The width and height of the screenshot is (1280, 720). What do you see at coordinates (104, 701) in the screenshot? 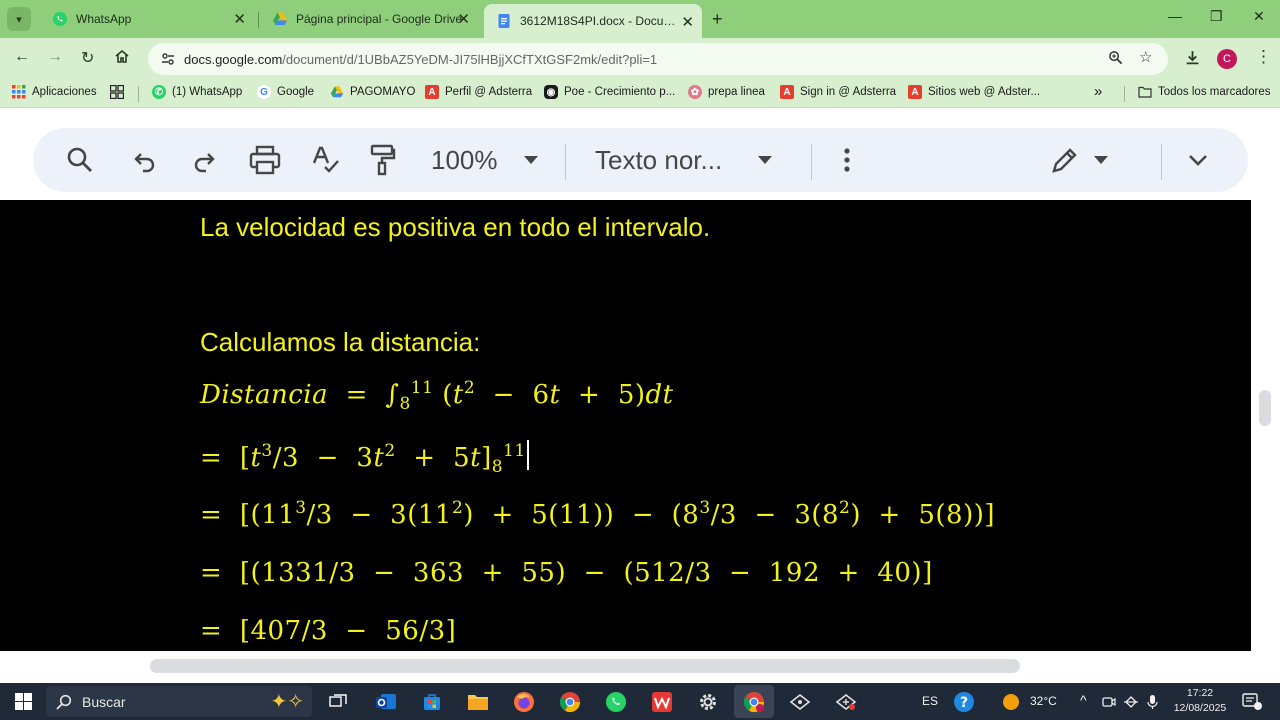
I see `search-placeholder: Buscar` at bounding box center [104, 701].